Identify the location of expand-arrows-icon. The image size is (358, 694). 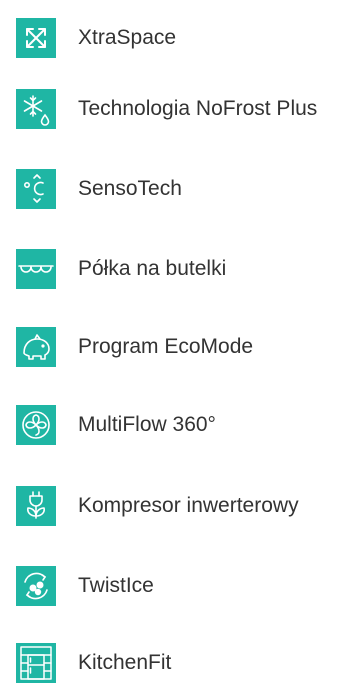
(36, 38).